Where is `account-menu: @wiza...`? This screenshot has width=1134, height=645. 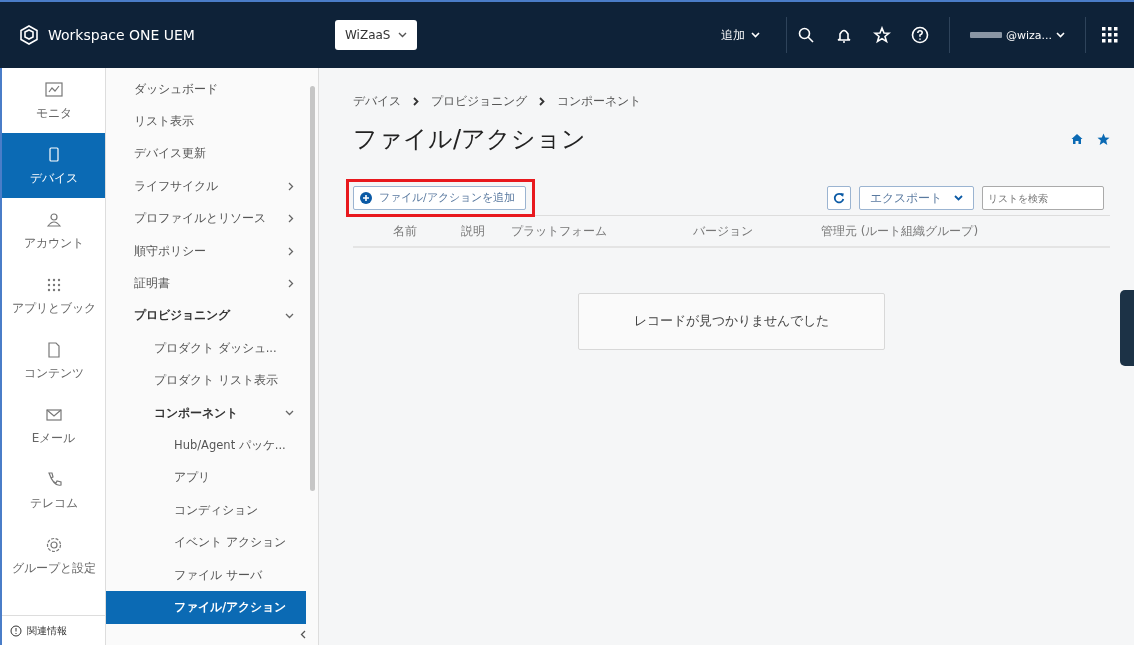 account-menu: @wiza... is located at coordinates (1017, 35).